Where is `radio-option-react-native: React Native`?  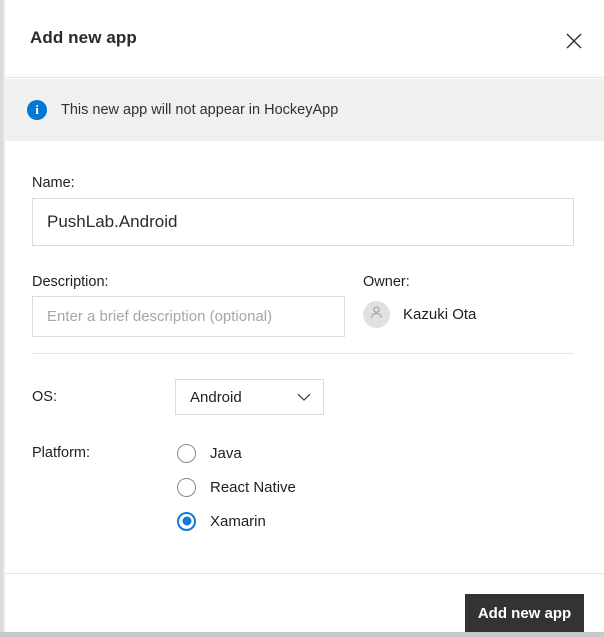
radio-option-react-native: React Native is located at coordinates (236, 487).